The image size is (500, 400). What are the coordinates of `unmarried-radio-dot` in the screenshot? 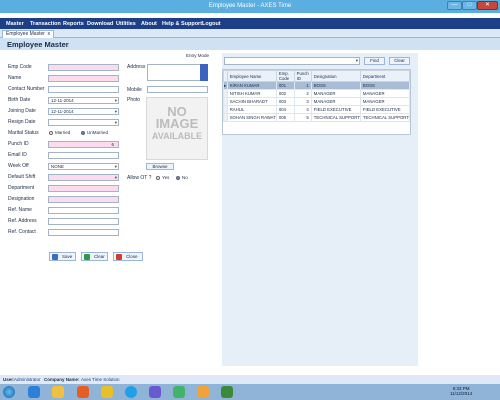 It's located at (83, 133).